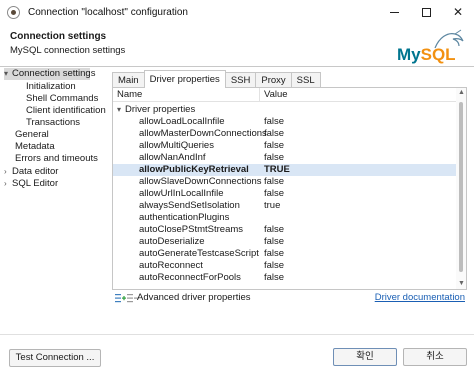  I want to click on header-subtitle: MySQL connection settings, so click(68, 50).